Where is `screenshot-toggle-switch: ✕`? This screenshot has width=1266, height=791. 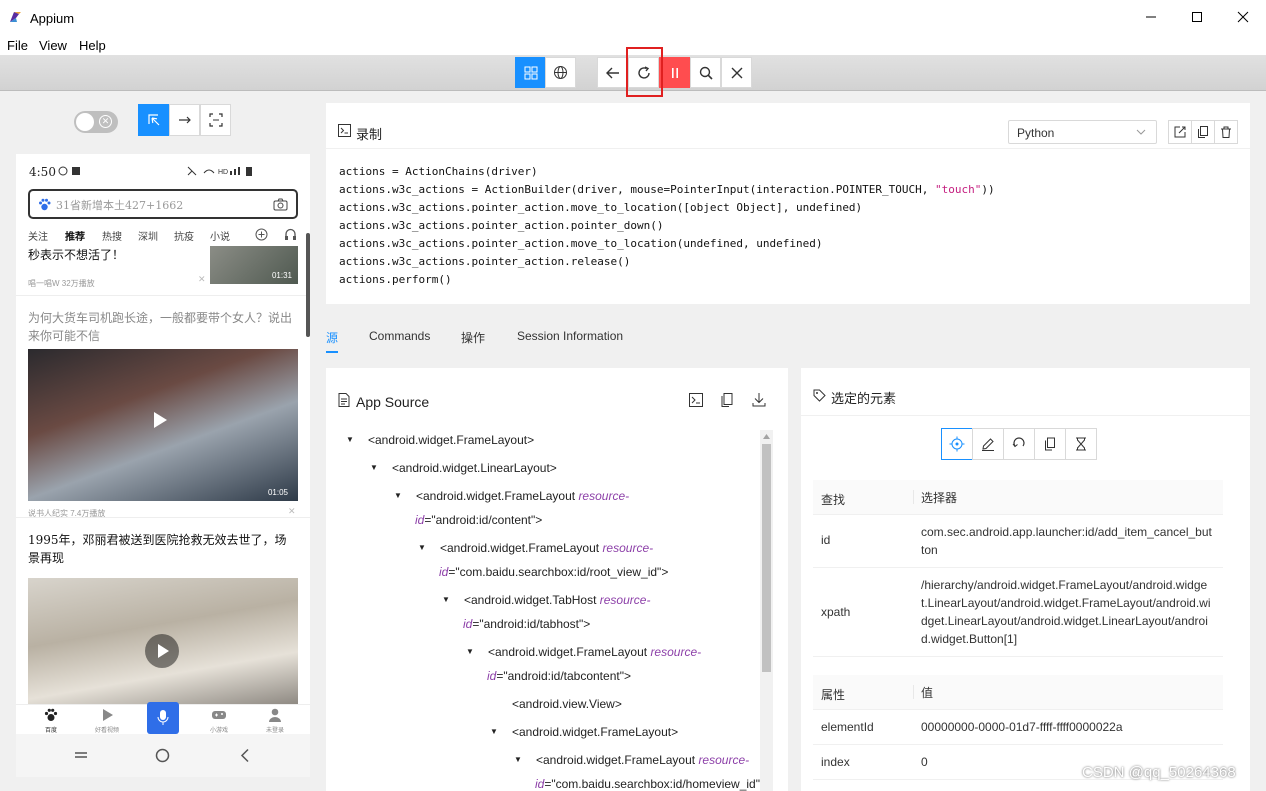
screenshot-toggle-switch: ✕ is located at coordinates (96, 122).